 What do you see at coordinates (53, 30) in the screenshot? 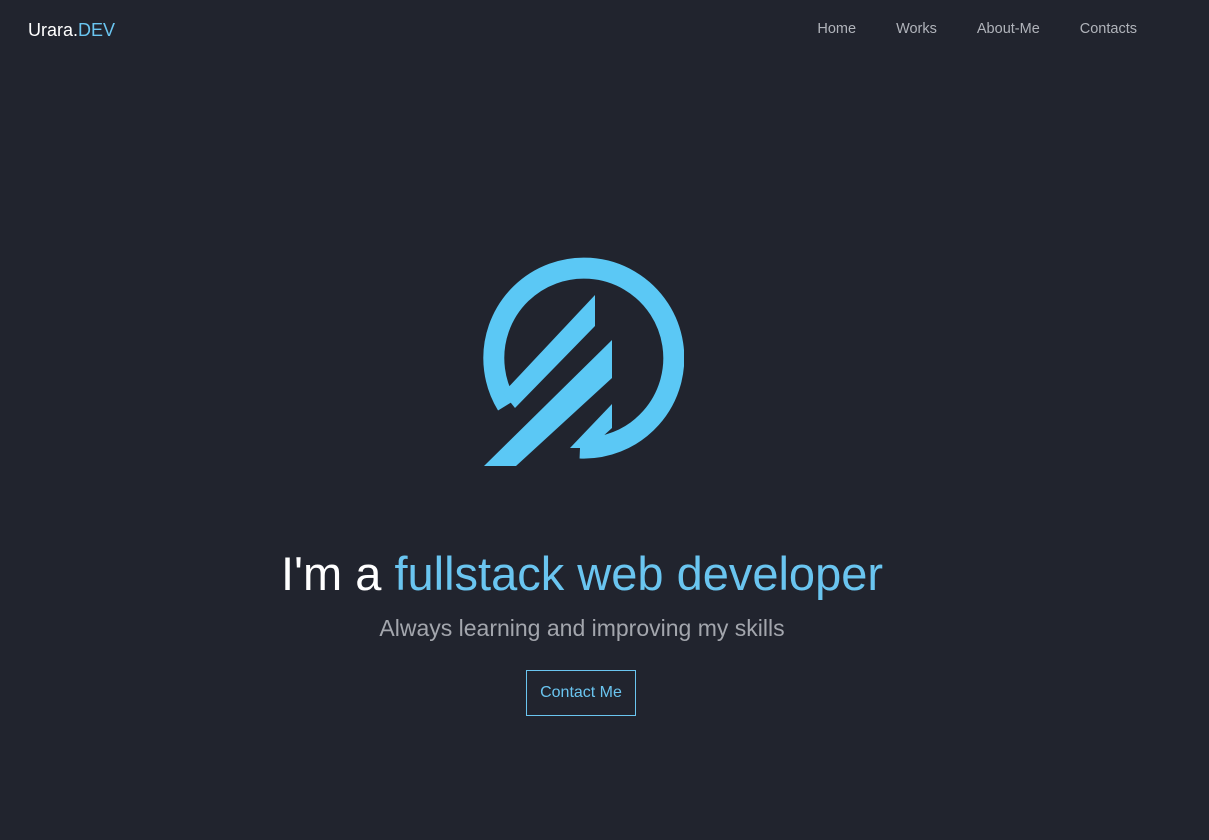
I see `brand-name: Urara.` at bounding box center [53, 30].